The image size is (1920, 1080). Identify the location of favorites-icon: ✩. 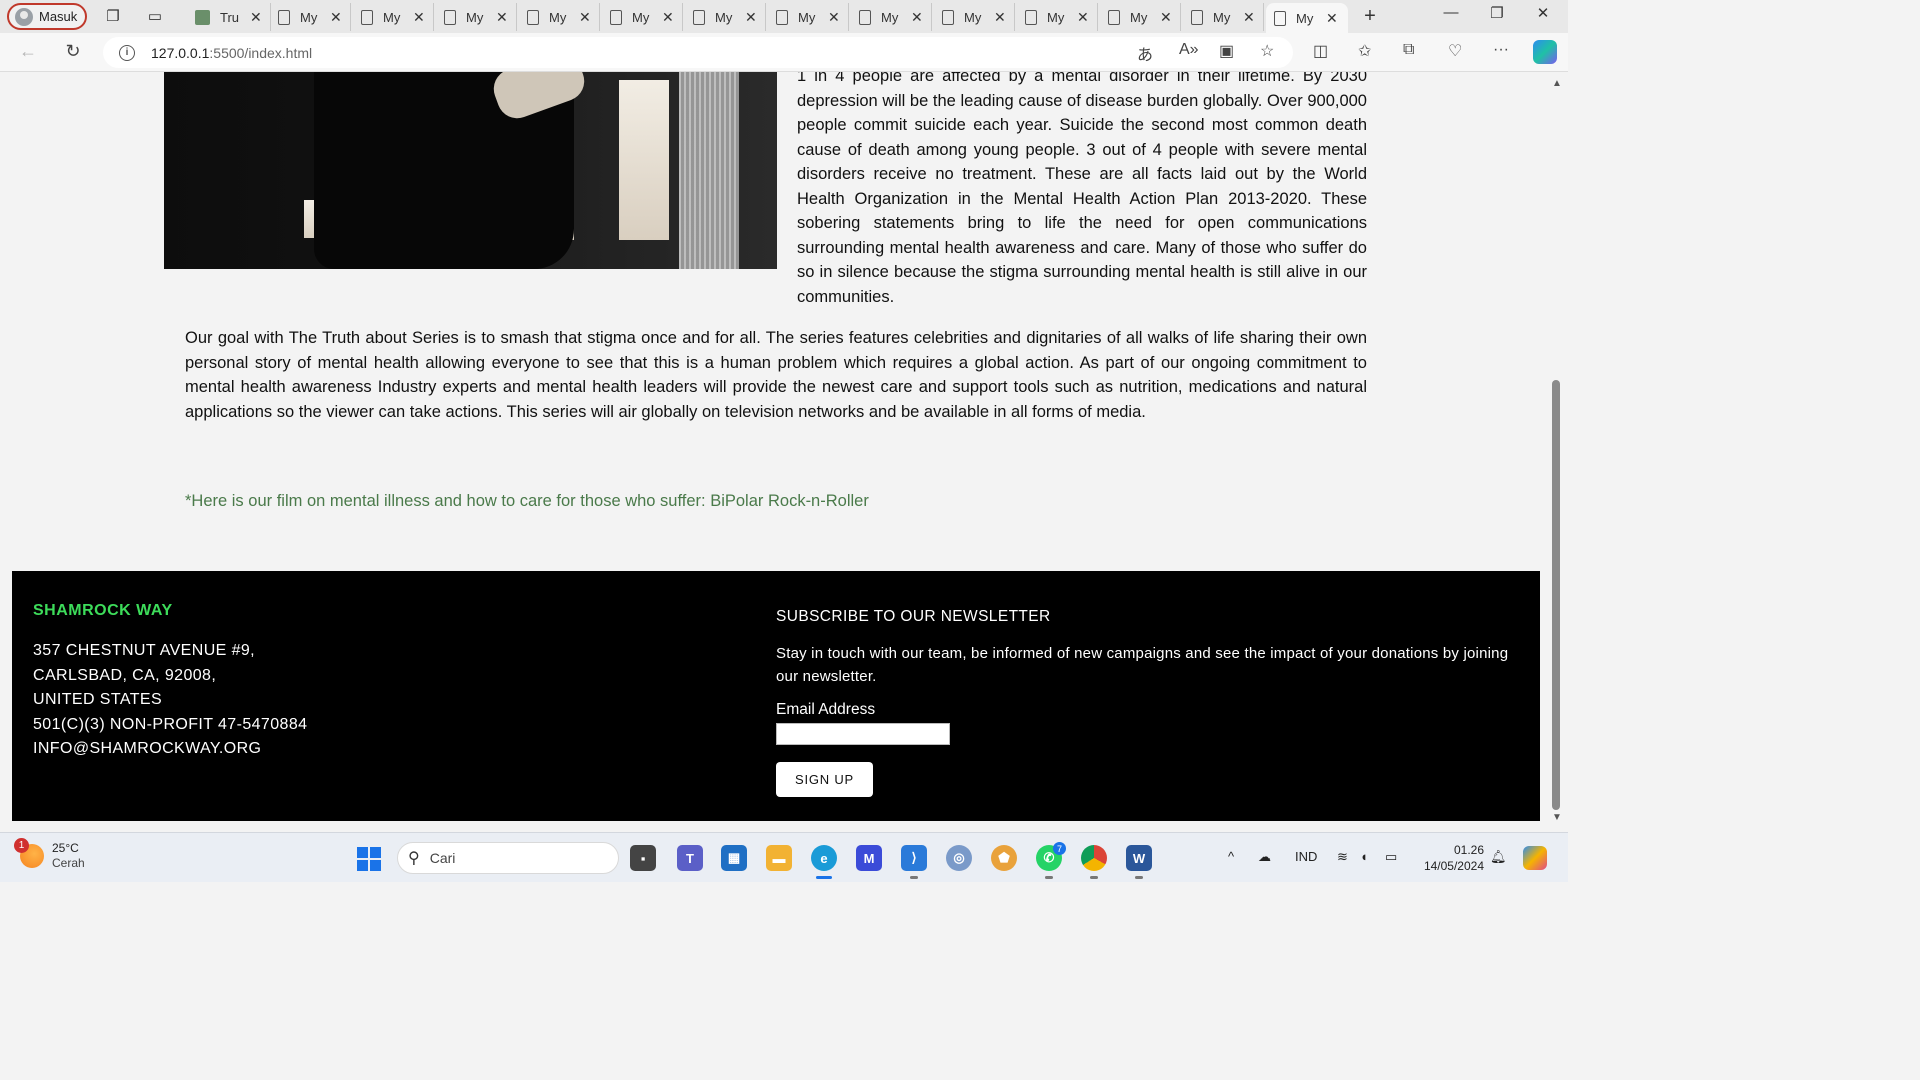
(1364, 51).